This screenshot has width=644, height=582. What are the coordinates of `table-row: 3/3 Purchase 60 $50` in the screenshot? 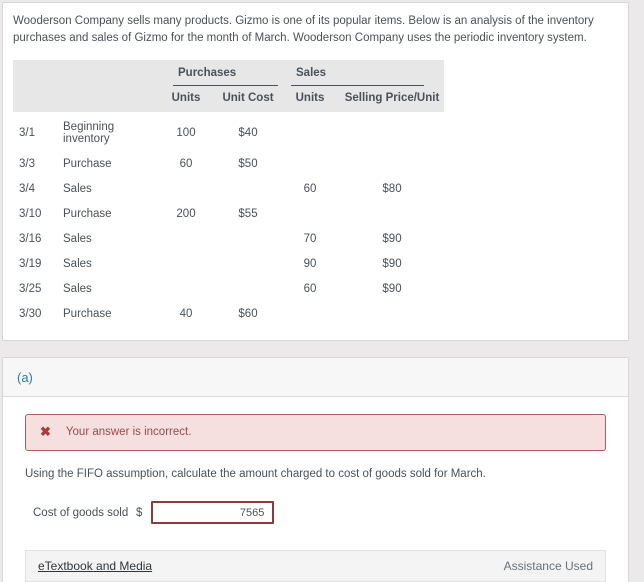 It's located at (228, 163).